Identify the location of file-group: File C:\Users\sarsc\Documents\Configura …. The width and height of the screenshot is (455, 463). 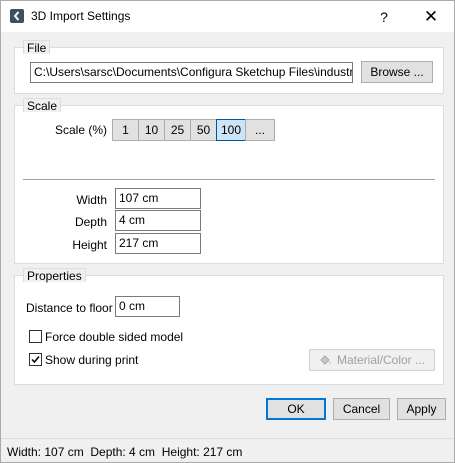
(229, 67).